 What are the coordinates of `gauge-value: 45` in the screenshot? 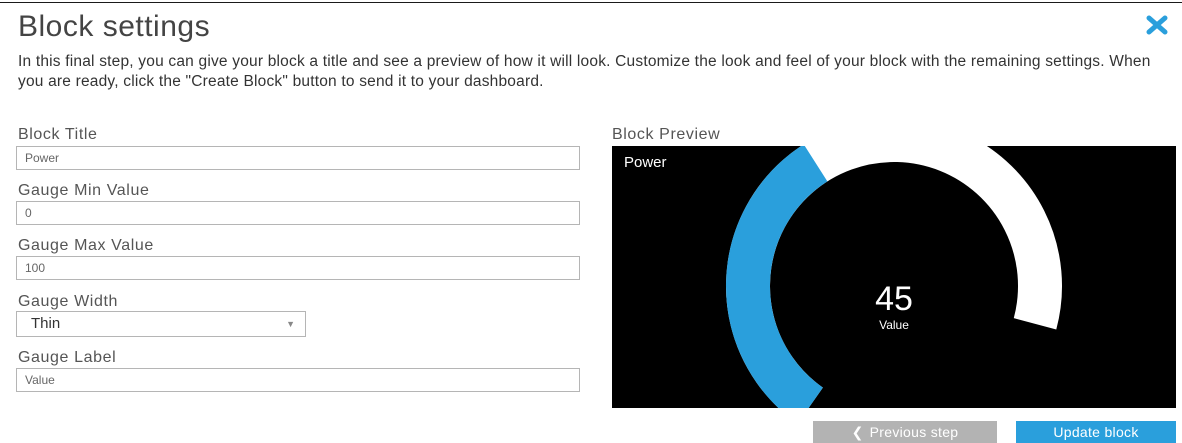 It's located at (894, 299).